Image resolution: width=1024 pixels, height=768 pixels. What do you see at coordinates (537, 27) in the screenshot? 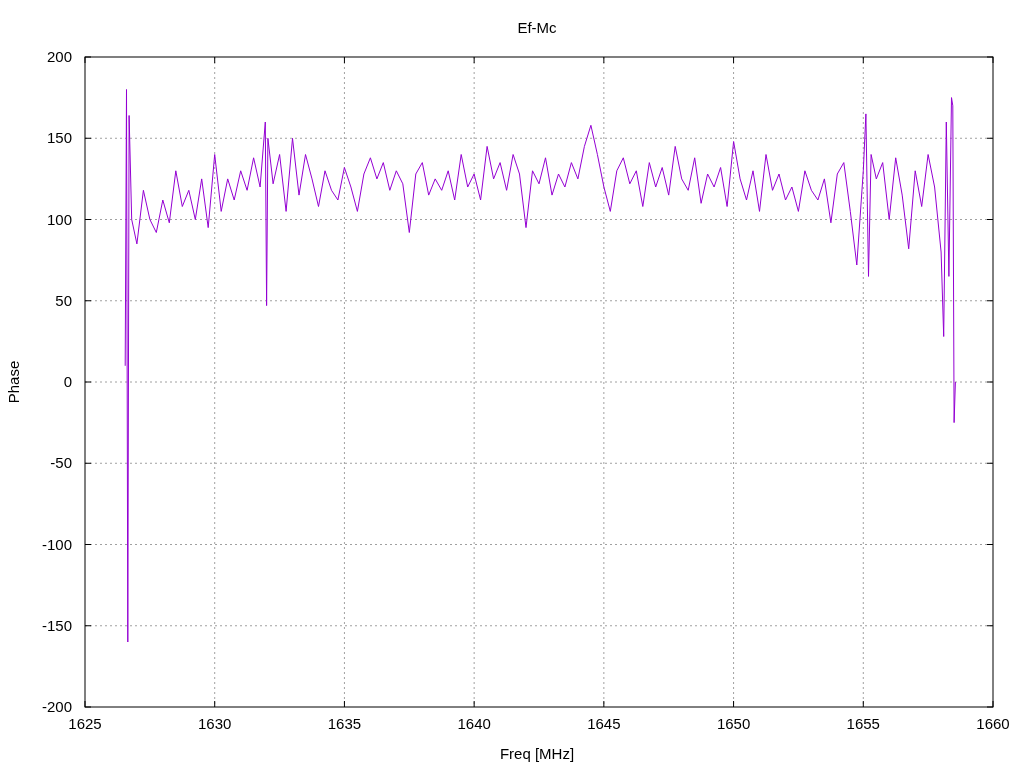
I see `chart-title: Ef-Mc` at bounding box center [537, 27].